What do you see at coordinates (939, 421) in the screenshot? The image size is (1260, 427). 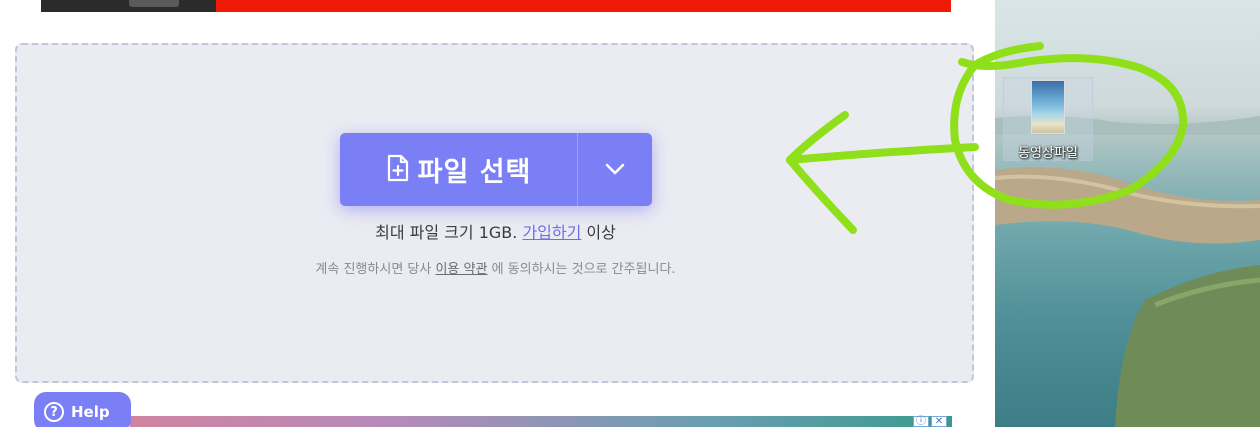 I see `ad-close-icon: ✕` at bounding box center [939, 421].